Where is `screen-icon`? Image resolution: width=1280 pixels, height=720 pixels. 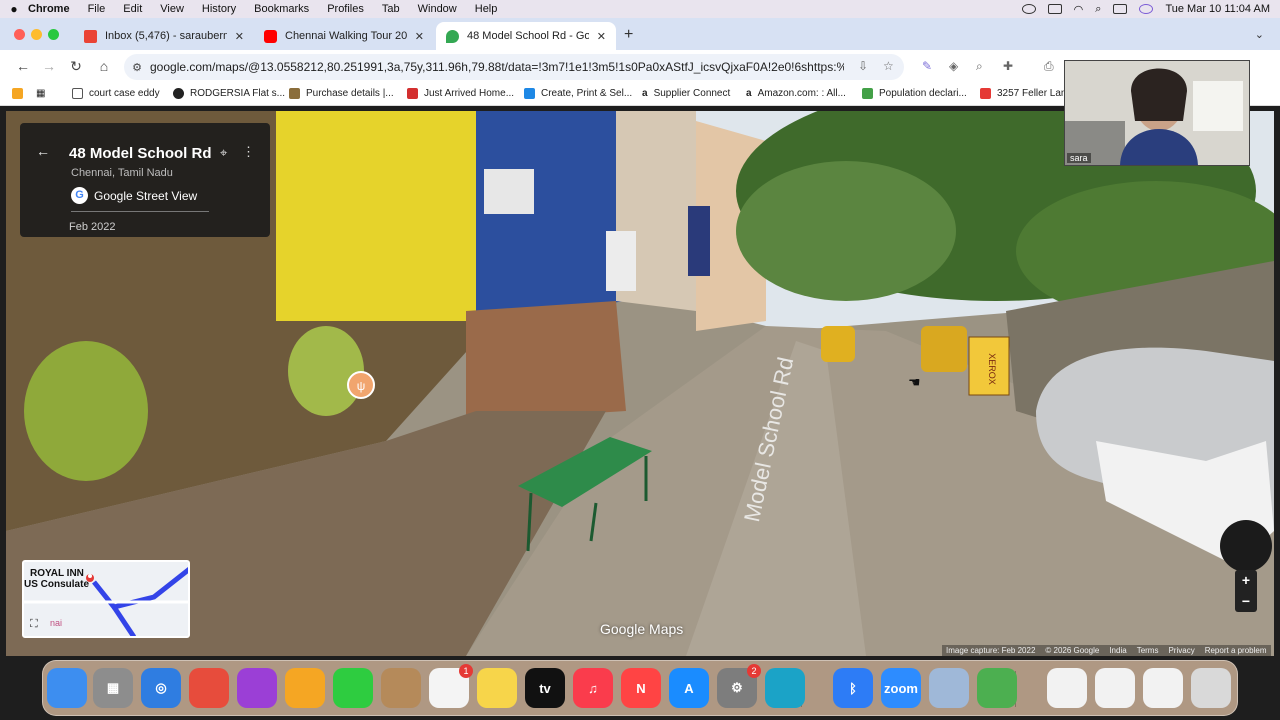
screen-icon is located at coordinates (1054, 9).